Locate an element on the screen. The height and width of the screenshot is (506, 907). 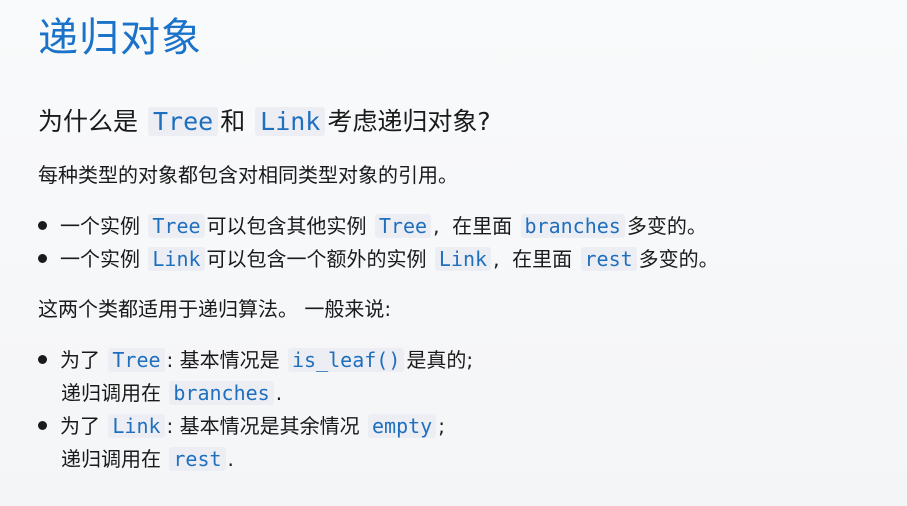
heading-code-tree: Tree is located at coordinates (183, 121).